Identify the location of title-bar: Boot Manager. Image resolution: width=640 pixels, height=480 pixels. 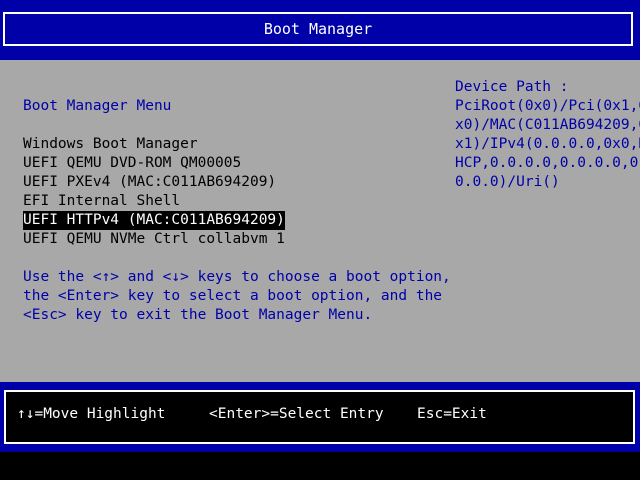
(320, 30).